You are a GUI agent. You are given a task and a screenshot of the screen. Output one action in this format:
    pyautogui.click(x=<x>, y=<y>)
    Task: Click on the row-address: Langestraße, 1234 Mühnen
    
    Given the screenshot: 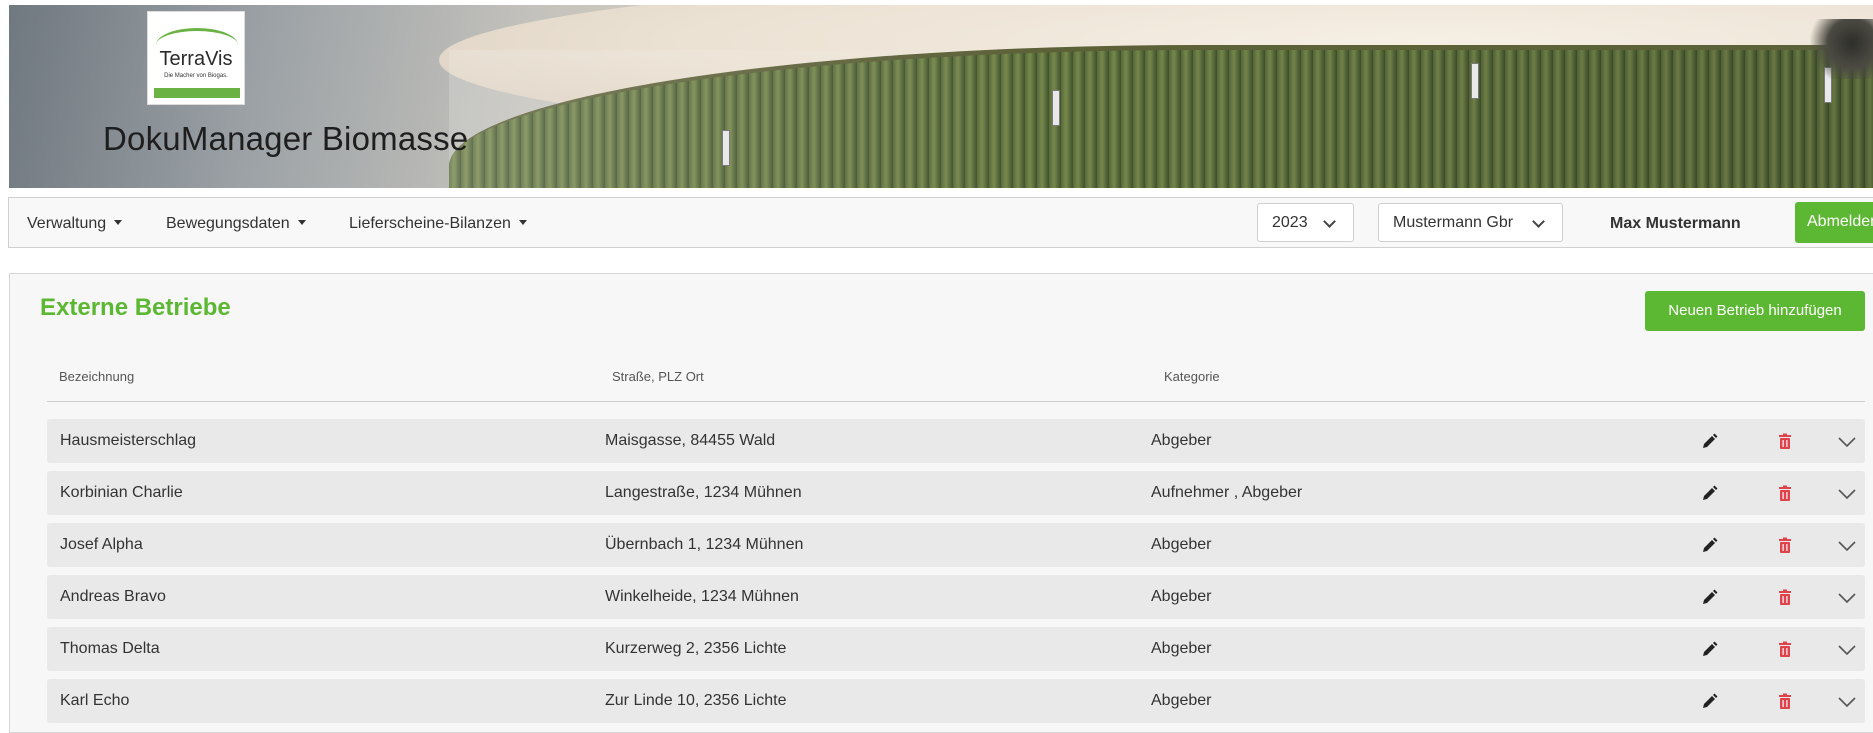 What is the action you would take?
    pyautogui.click(x=703, y=492)
    